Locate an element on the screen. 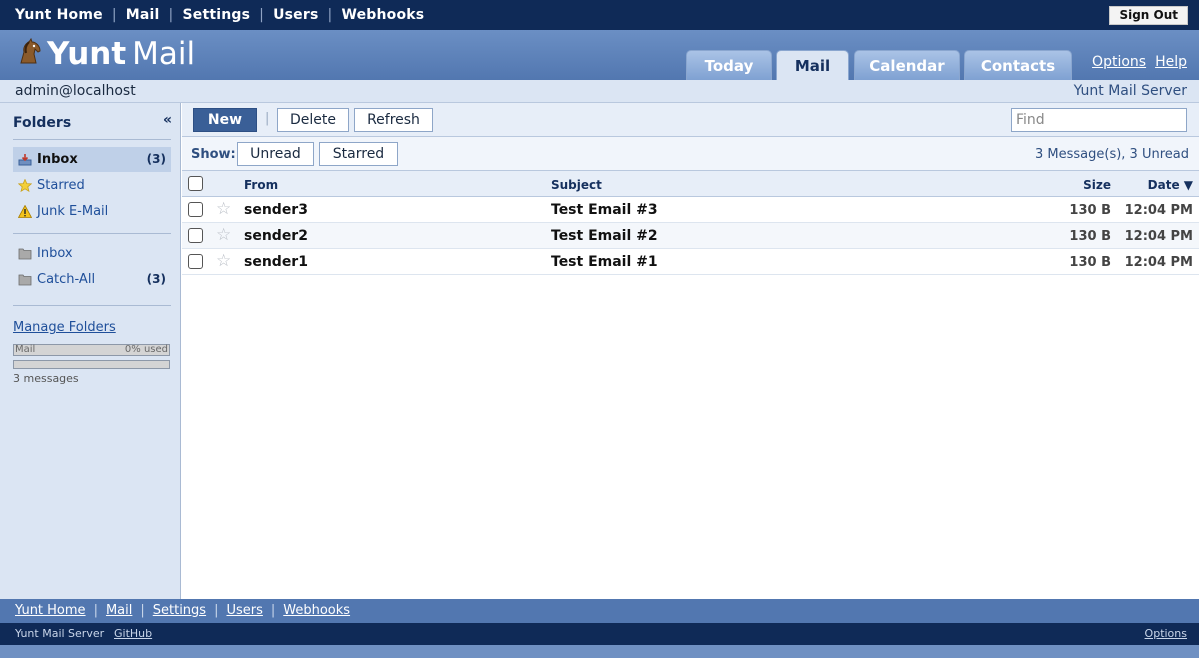 Image resolution: width=1199 pixels, height=658 pixels. table-row: ☆ sender2 Test Email #2 130 B 12:04 PM is located at coordinates (690, 236).